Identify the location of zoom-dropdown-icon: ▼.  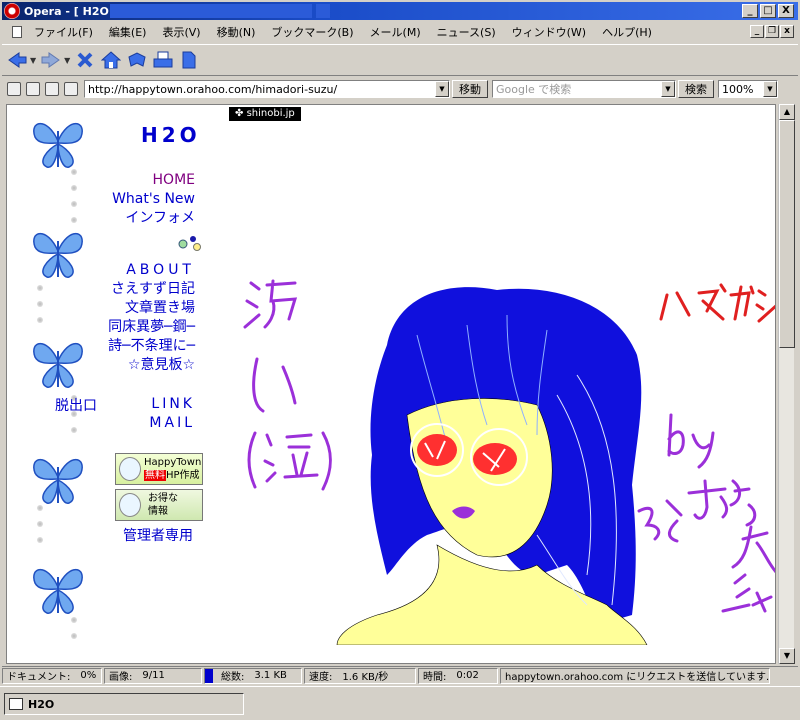
(770, 89).